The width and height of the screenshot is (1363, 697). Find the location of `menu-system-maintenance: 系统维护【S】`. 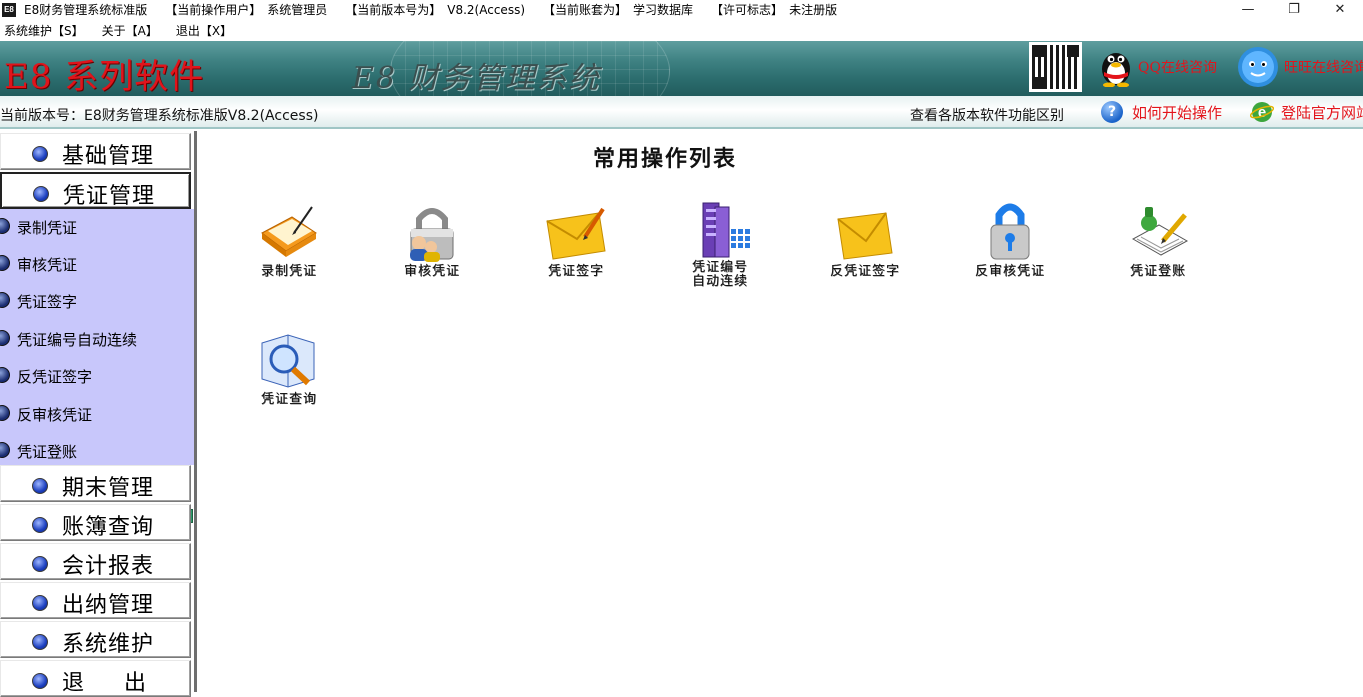

menu-system-maintenance: 系统维护【S】 is located at coordinates (44, 30).